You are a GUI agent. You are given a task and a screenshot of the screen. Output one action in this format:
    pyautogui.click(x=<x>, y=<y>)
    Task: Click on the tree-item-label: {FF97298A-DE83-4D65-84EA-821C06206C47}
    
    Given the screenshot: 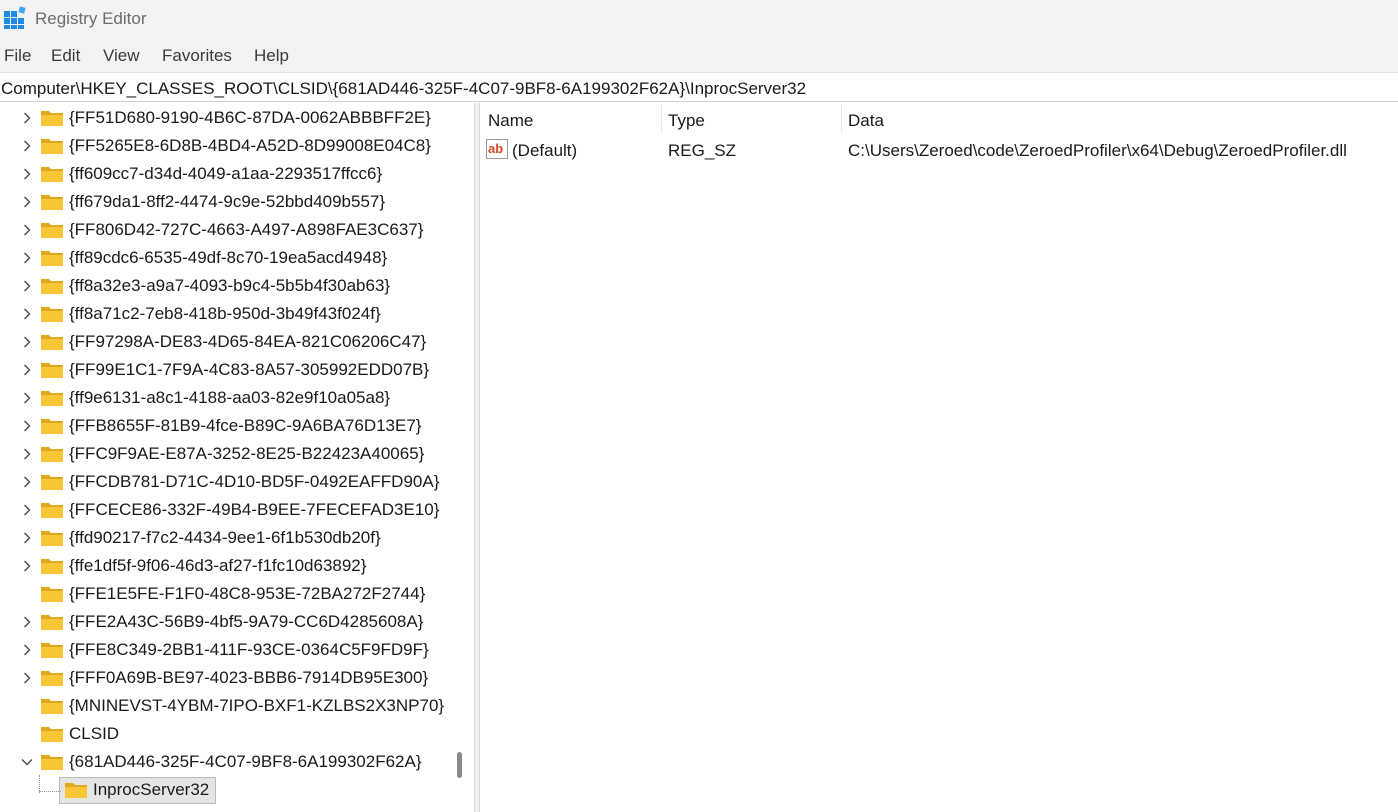 What is the action you would take?
    pyautogui.click(x=248, y=341)
    